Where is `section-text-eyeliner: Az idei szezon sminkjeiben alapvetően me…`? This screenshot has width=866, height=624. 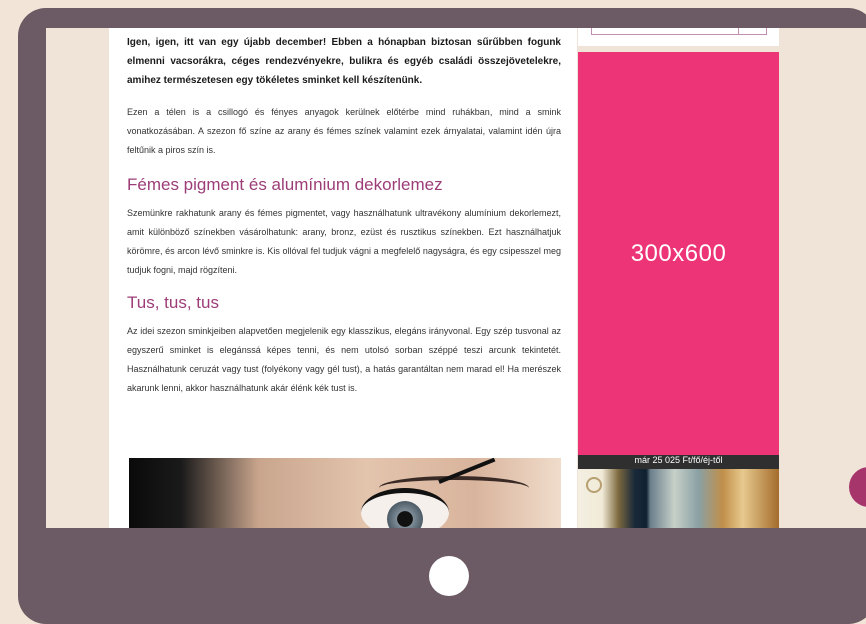 section-text-eyeliner: Az idei szezon sminkjeiben alapvetően me… is located at coordinates (344, 359).